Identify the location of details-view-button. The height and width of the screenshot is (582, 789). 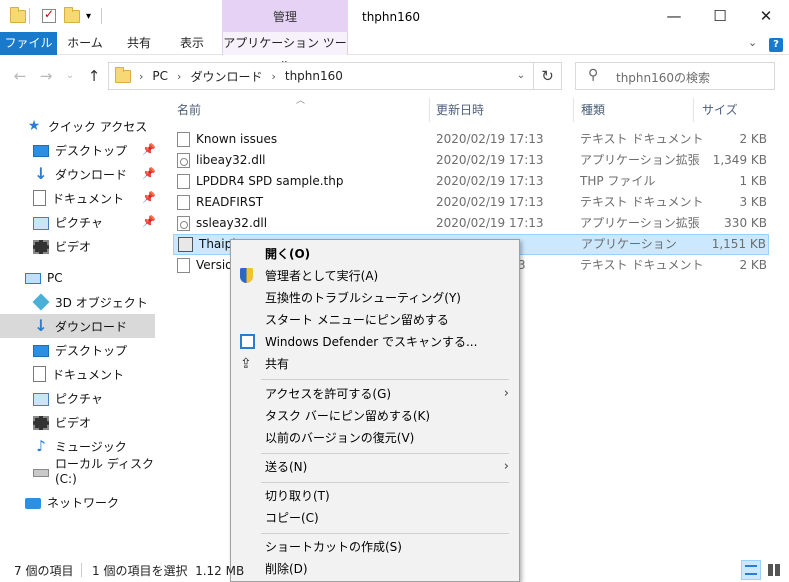
(751, 570).